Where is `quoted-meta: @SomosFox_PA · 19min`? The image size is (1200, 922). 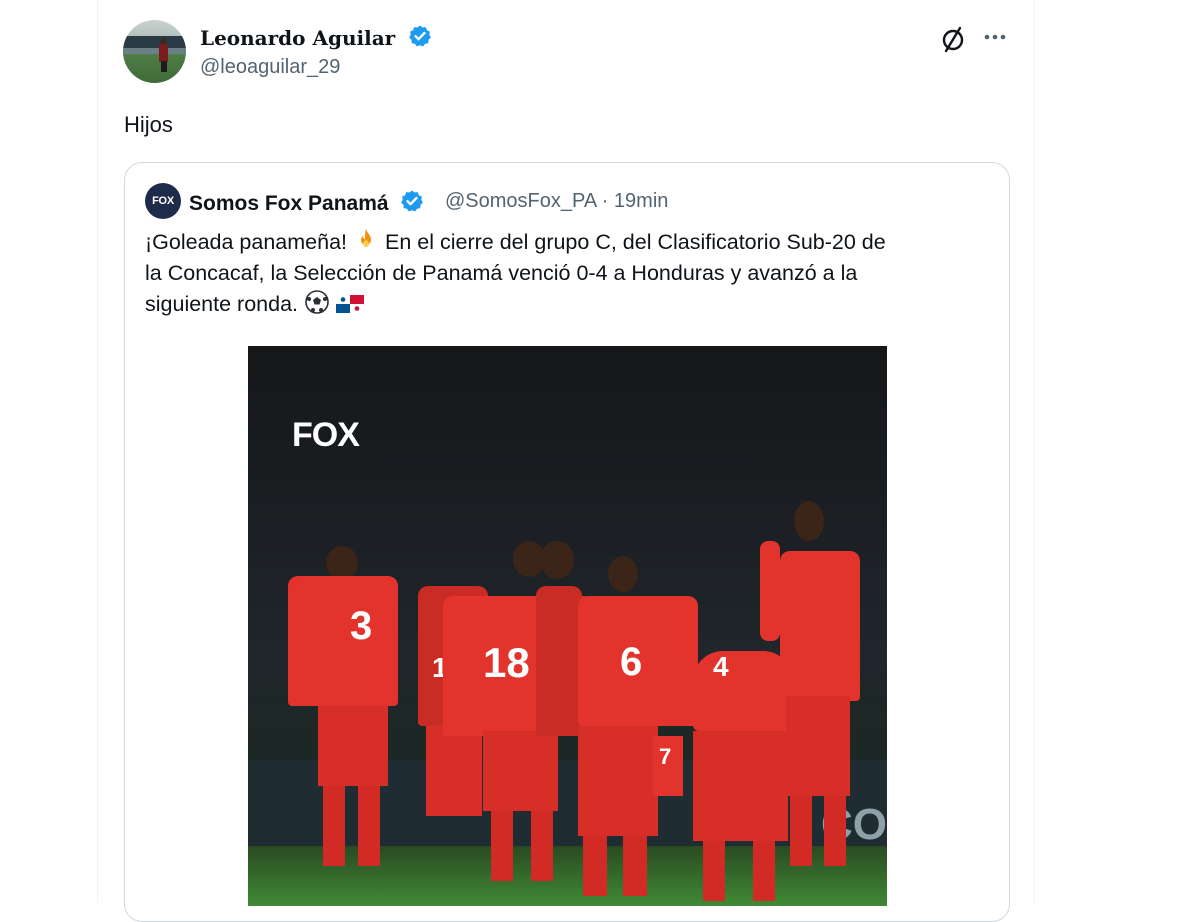 quoted-meta: @SomosFox_PA · 19min is located at coordinates (556, 201).